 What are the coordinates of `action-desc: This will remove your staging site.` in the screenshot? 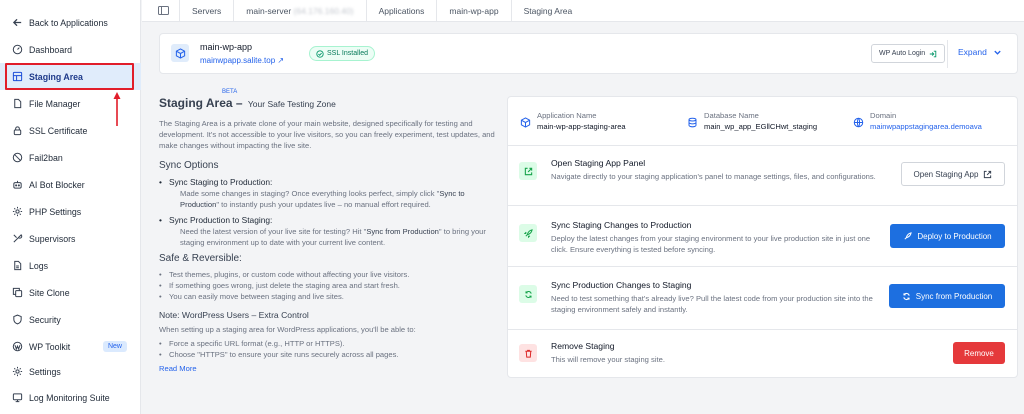 It's located at (608, 359).